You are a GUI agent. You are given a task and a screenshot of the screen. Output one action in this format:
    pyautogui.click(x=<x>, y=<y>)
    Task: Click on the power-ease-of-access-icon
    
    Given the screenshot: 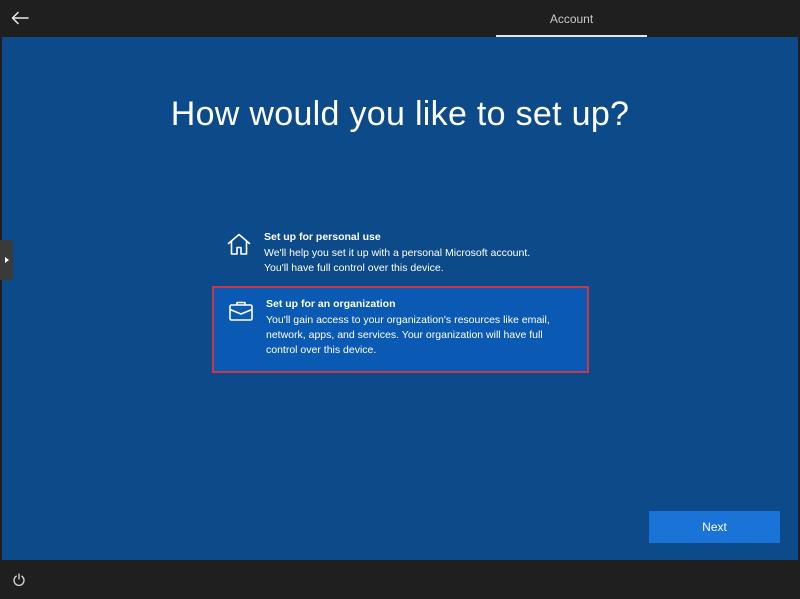 What is the action you would take?
    pyautogui.click(x=19, y=579)
    